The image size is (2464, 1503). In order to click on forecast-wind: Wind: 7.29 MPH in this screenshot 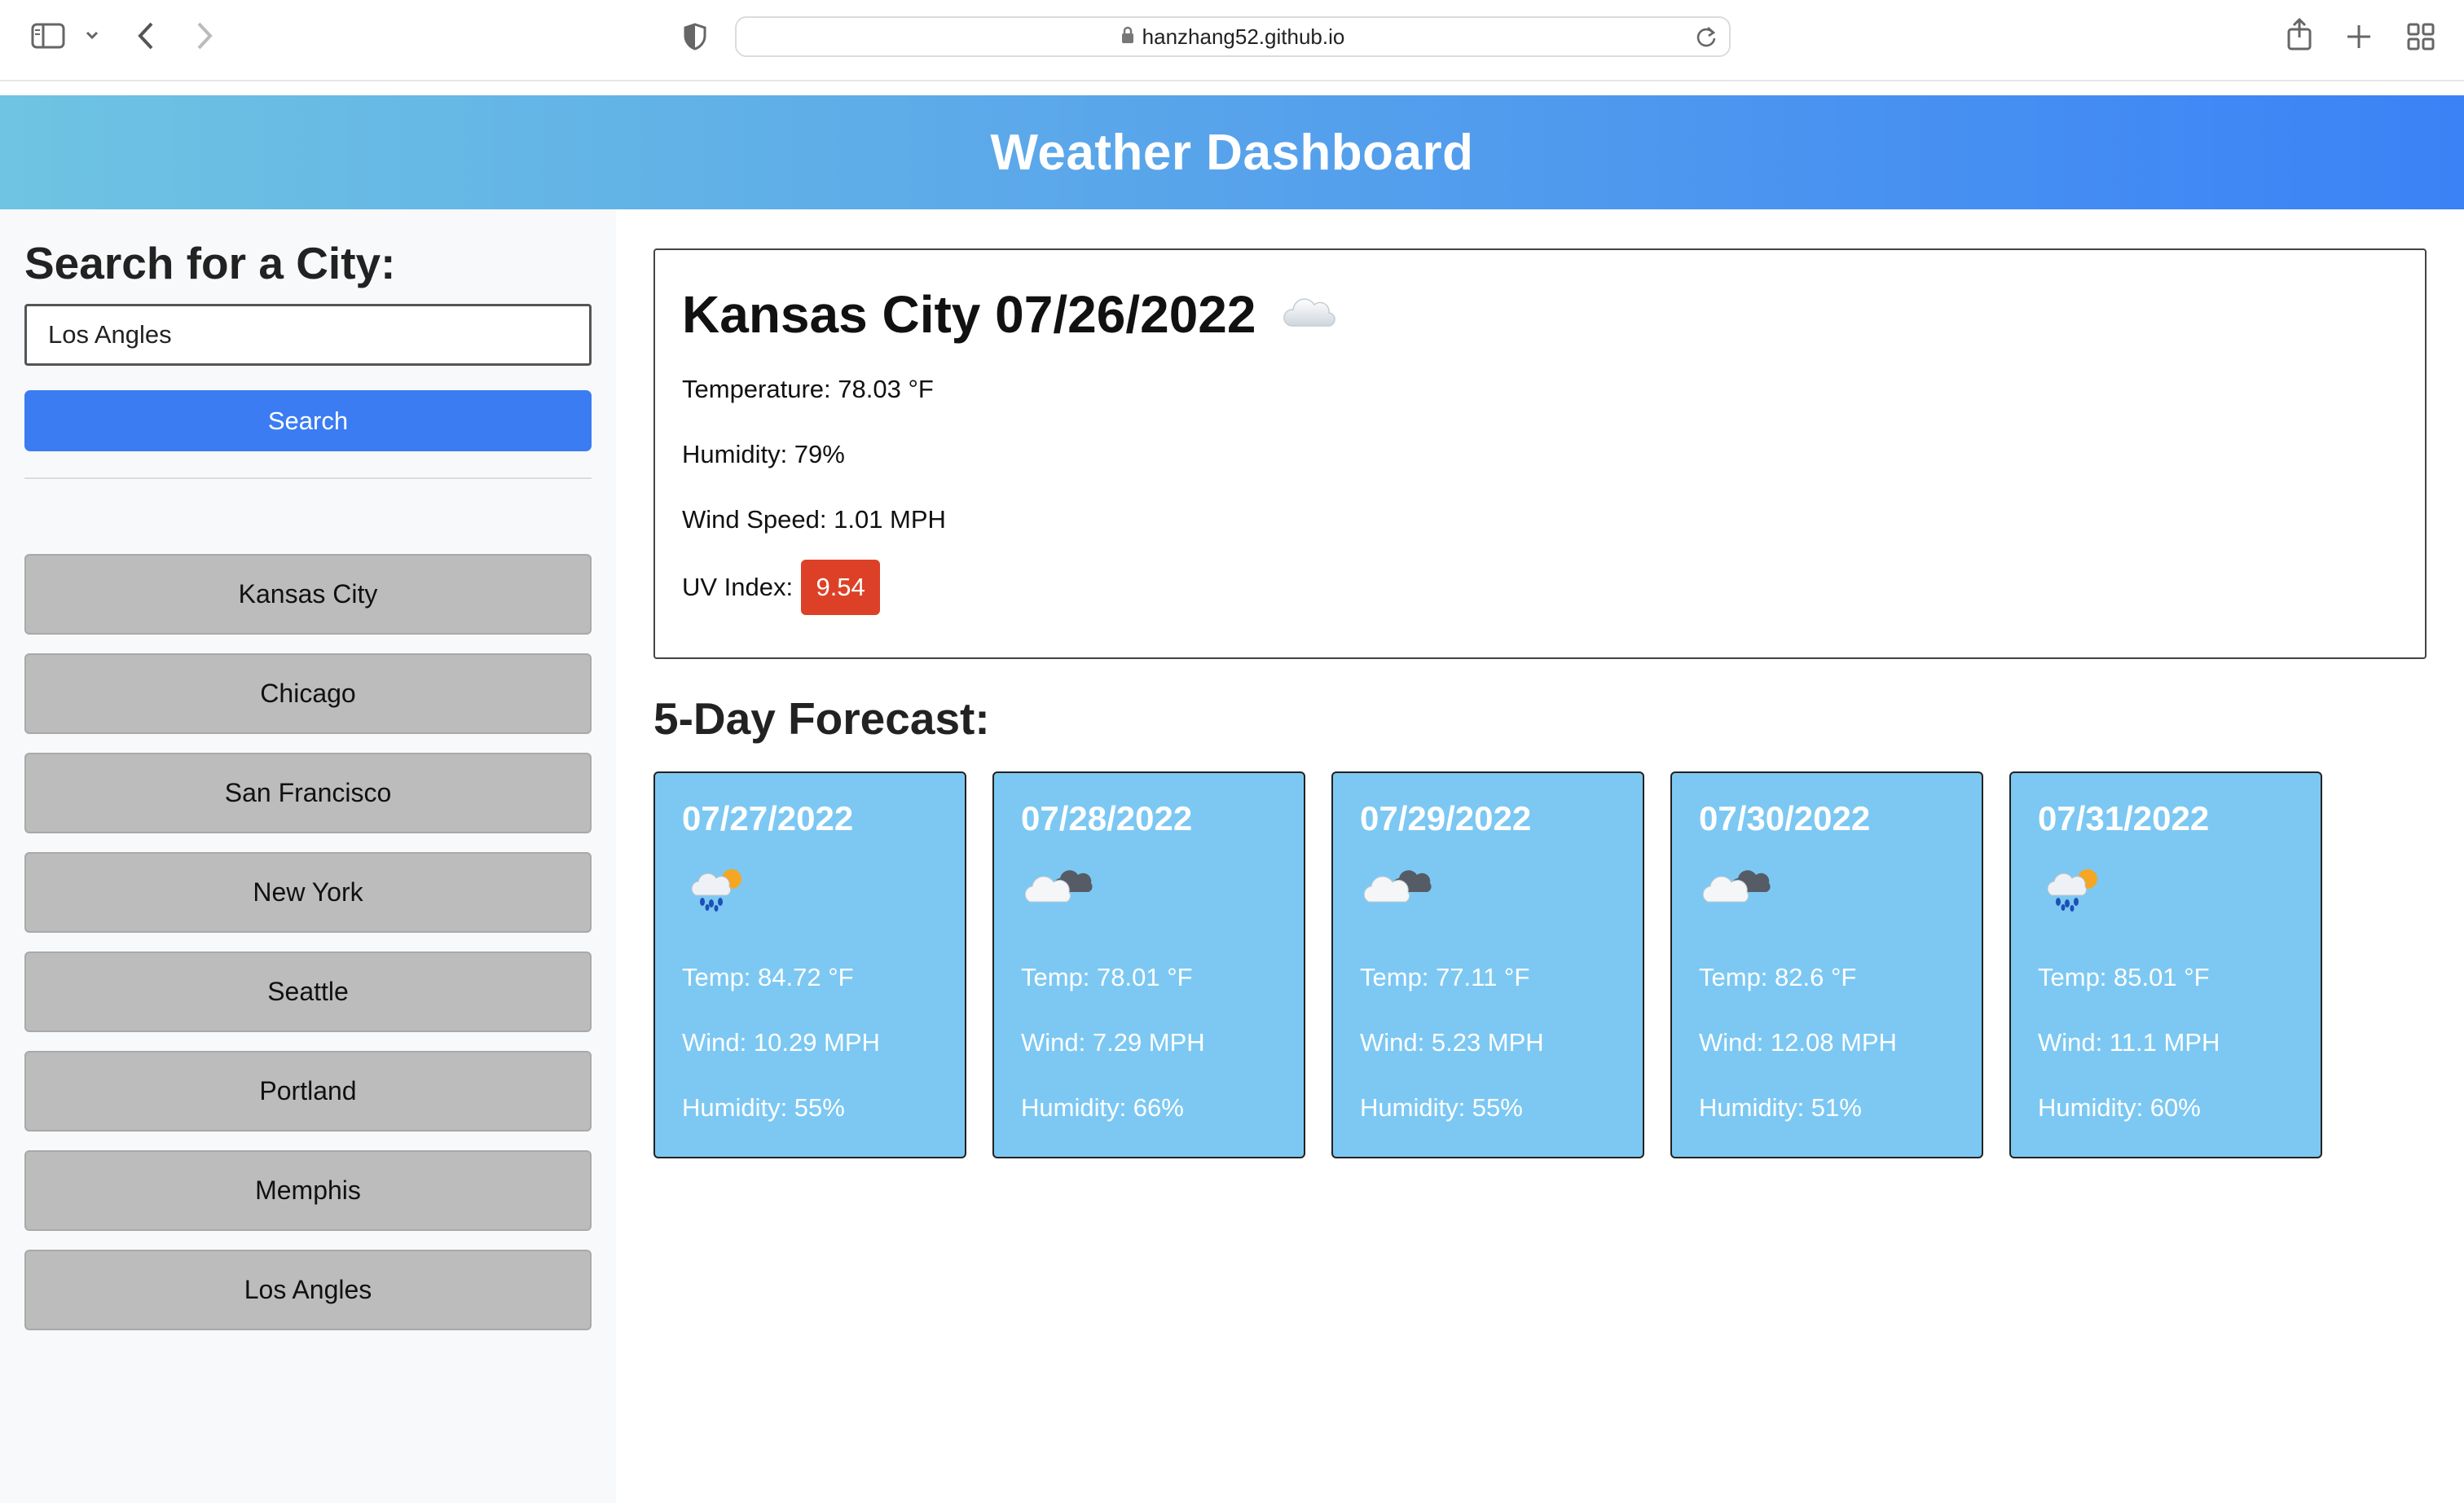, I will do `click(1113, 1042)`.